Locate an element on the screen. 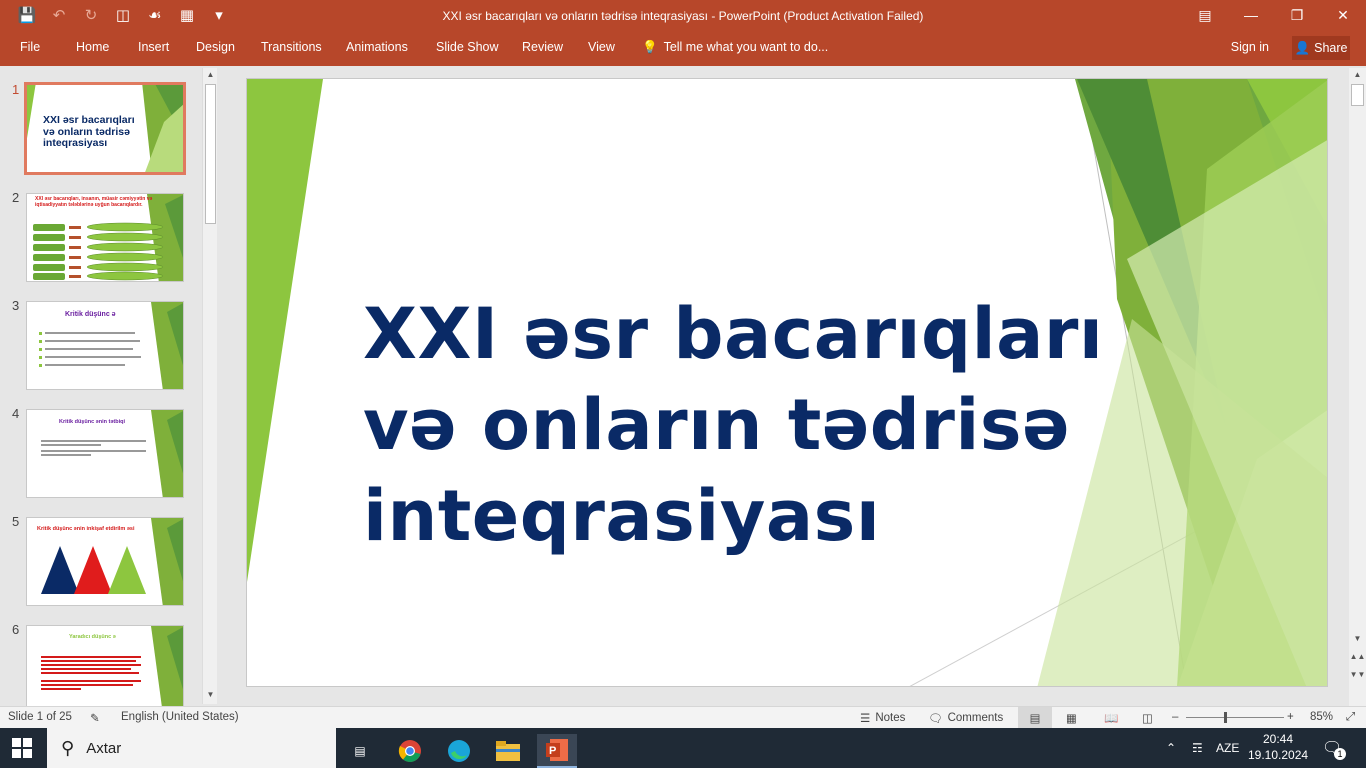 The width and height of the screenshot is (1366, 768). powerpoint-icon: P is located at coordinates (557, 751).